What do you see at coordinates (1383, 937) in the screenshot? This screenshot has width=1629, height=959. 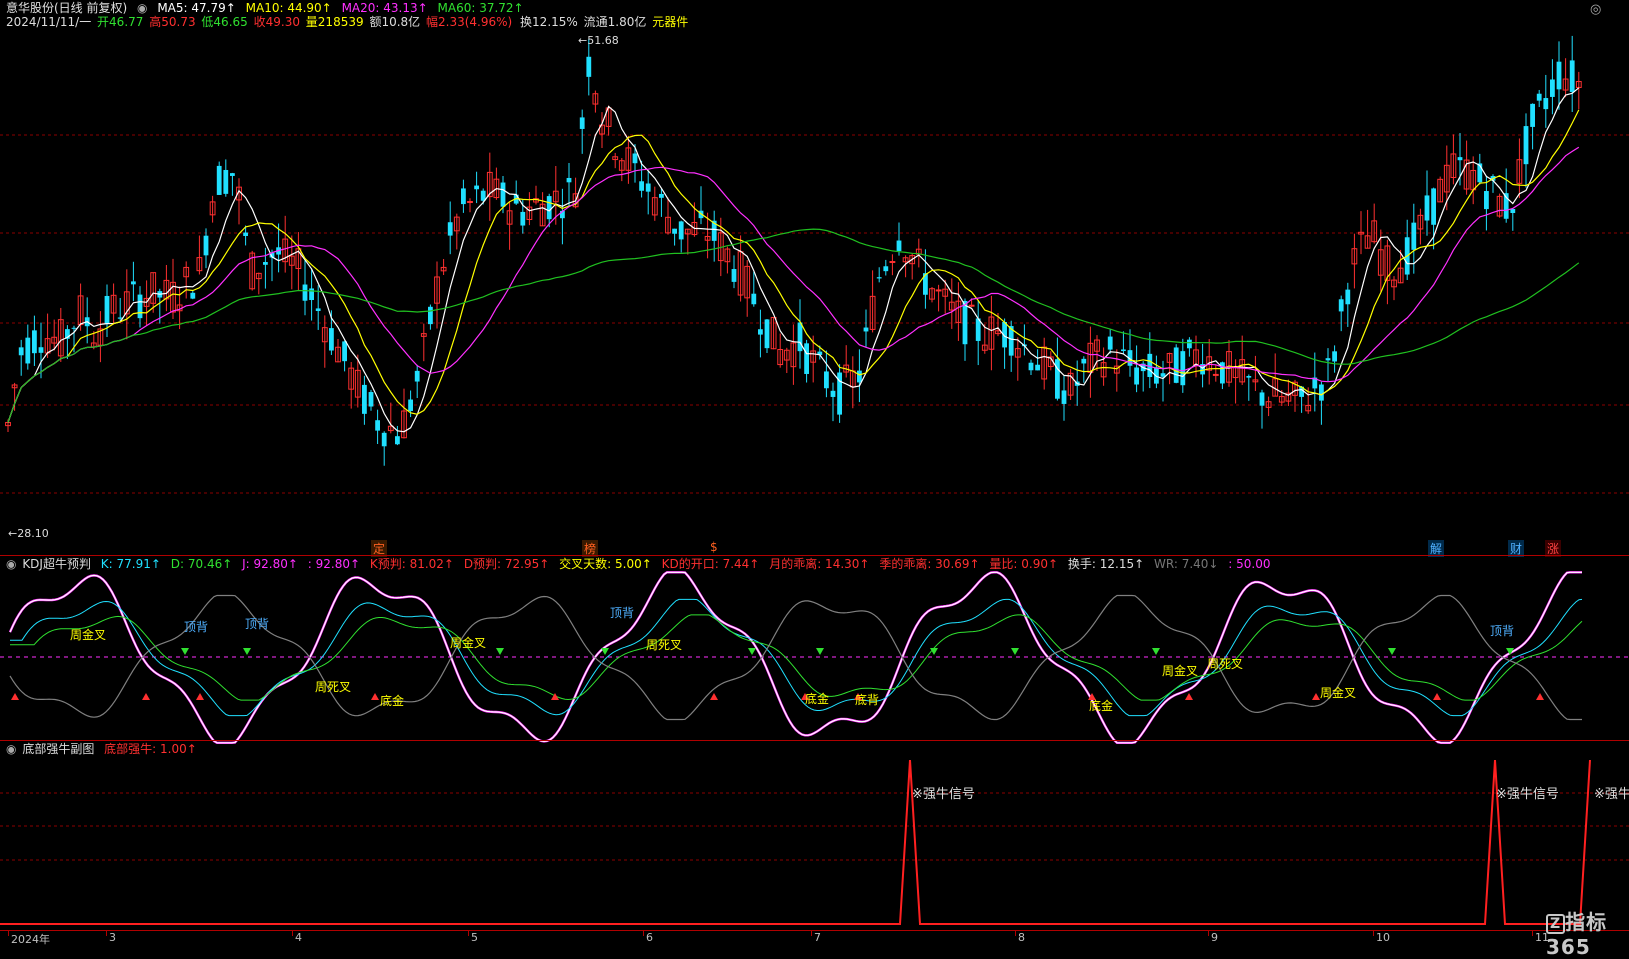 I see `time-tick-label: 10` at bounding box center [1383, 937].